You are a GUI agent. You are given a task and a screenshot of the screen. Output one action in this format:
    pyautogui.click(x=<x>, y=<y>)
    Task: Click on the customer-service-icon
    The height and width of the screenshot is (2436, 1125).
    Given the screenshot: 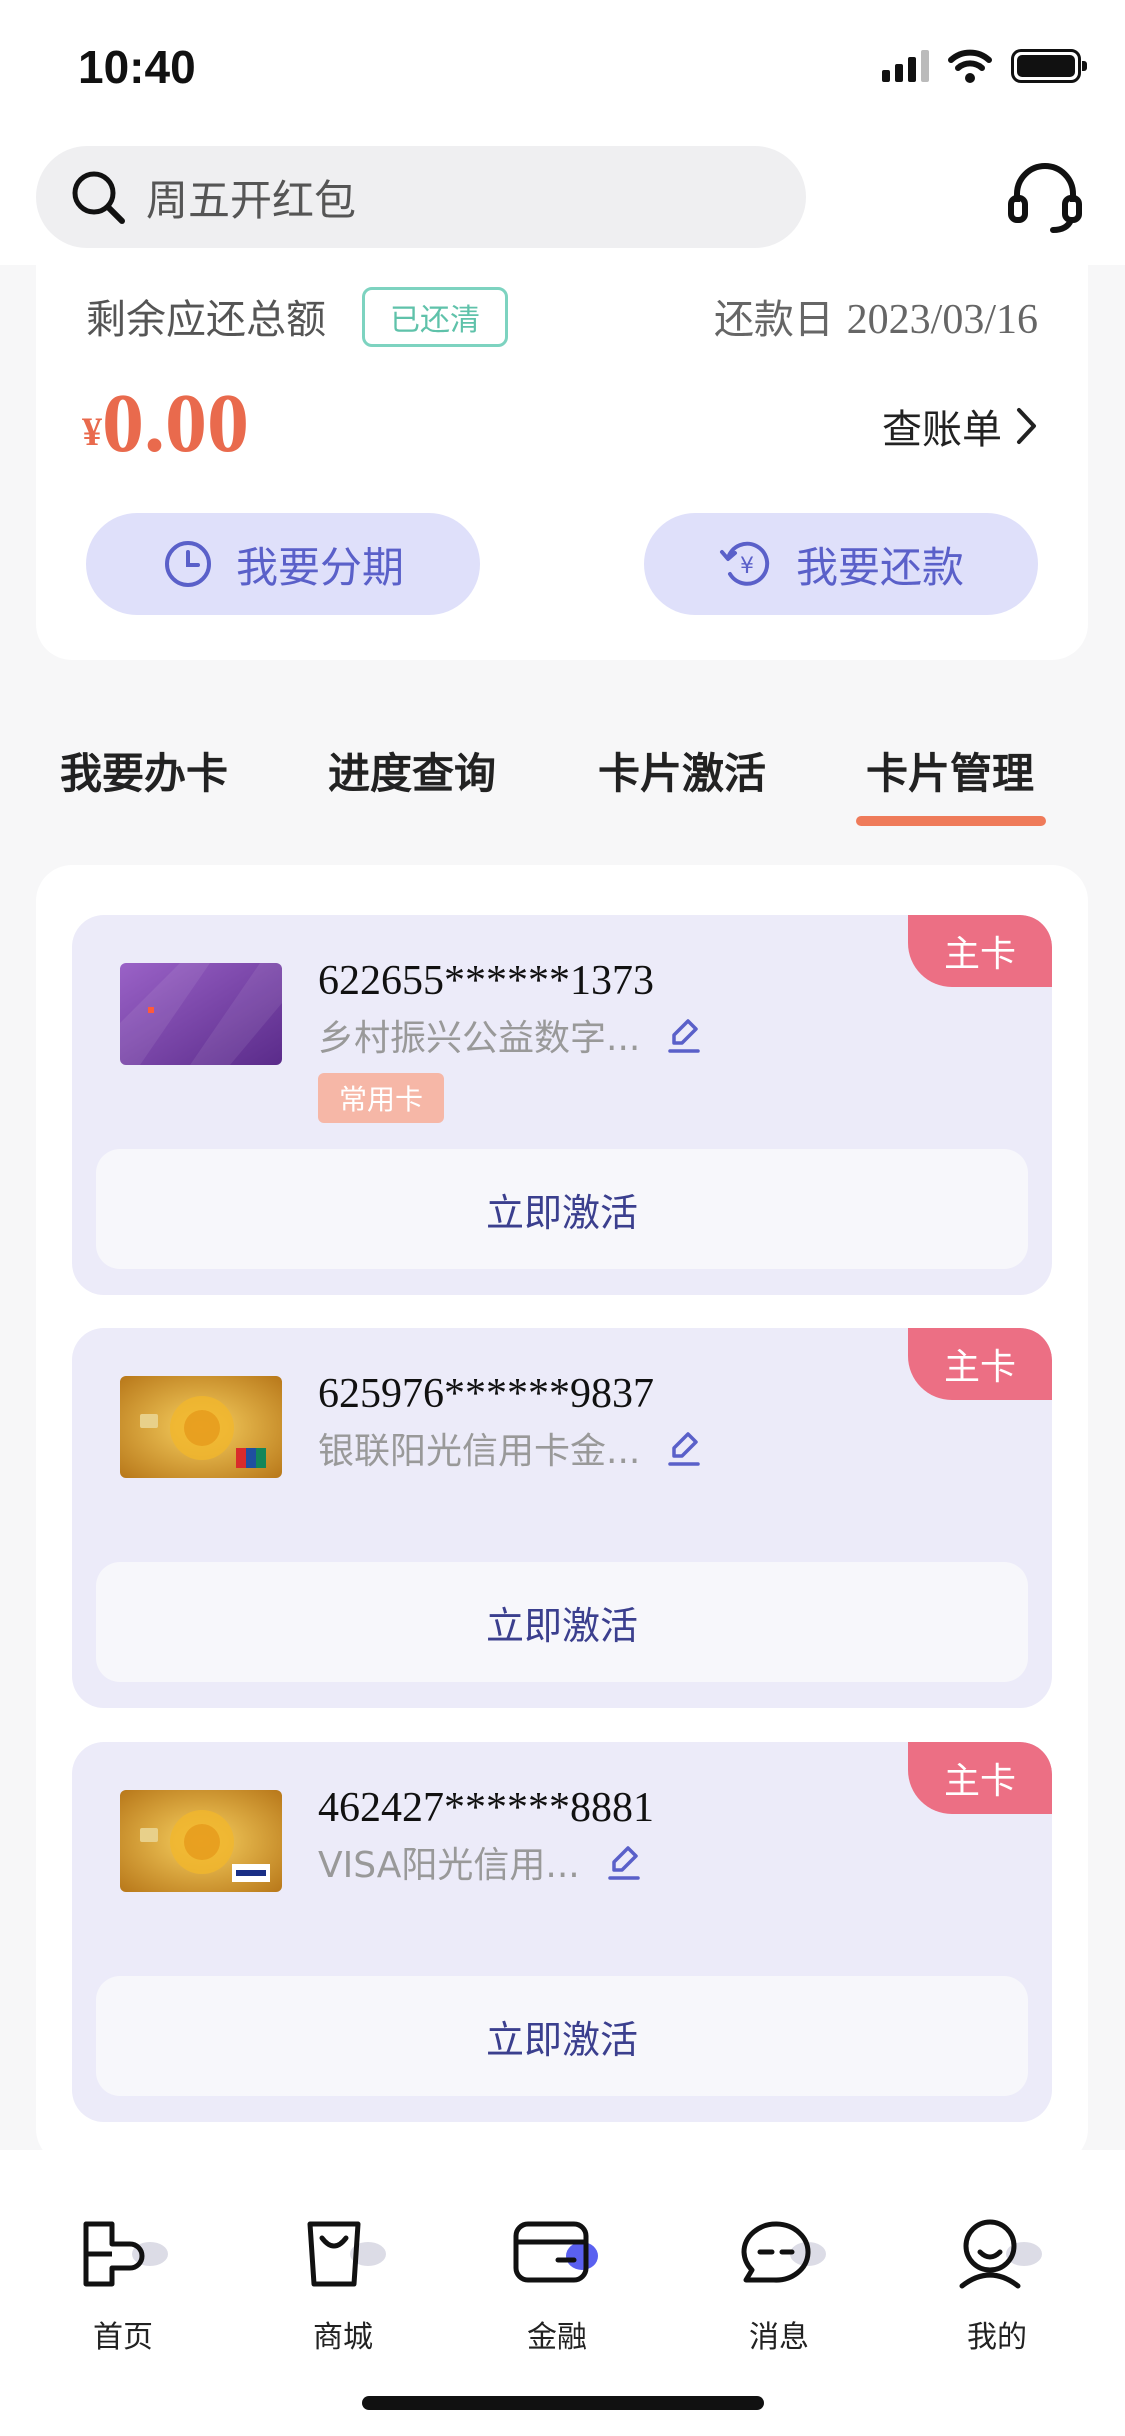 What is the action you would take?
    pyautogui.click(x=1045, y=198)
    